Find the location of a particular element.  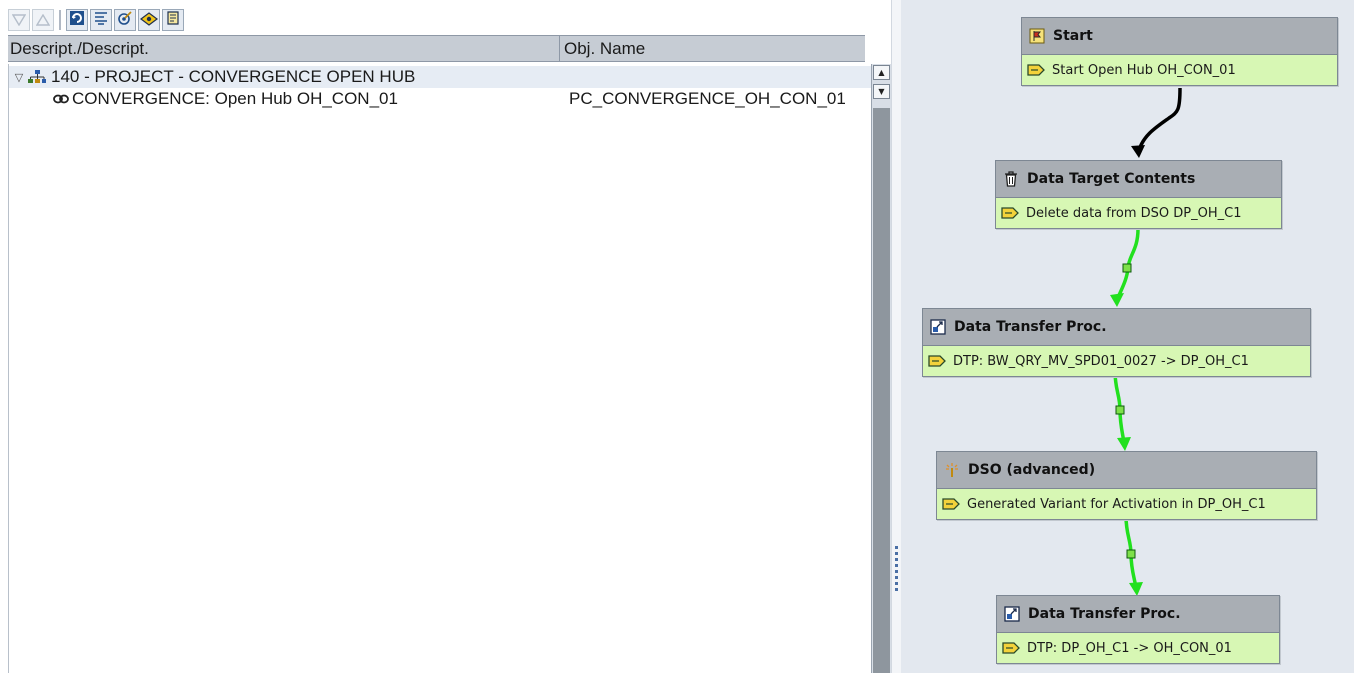

node-title: Start is located at coordinates (1073, 36).